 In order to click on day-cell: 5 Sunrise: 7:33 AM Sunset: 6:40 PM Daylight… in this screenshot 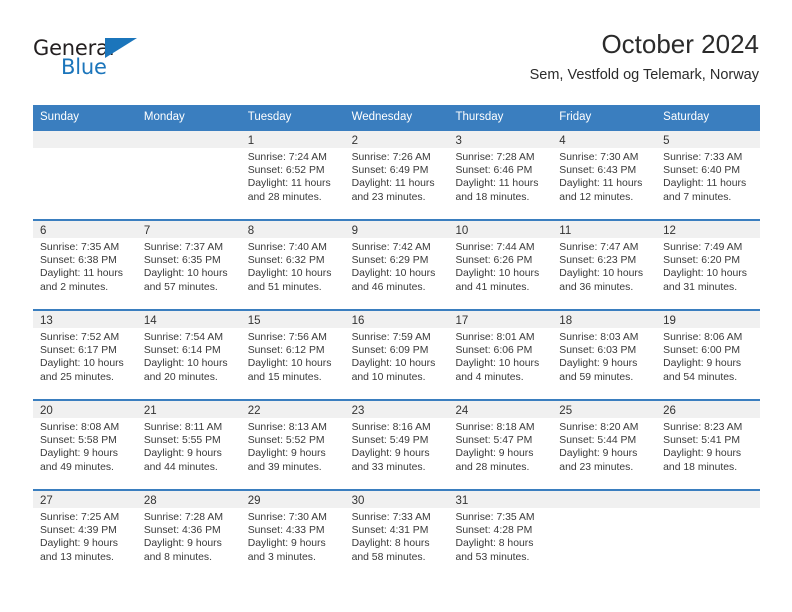, I will do `click(708, 175)`.